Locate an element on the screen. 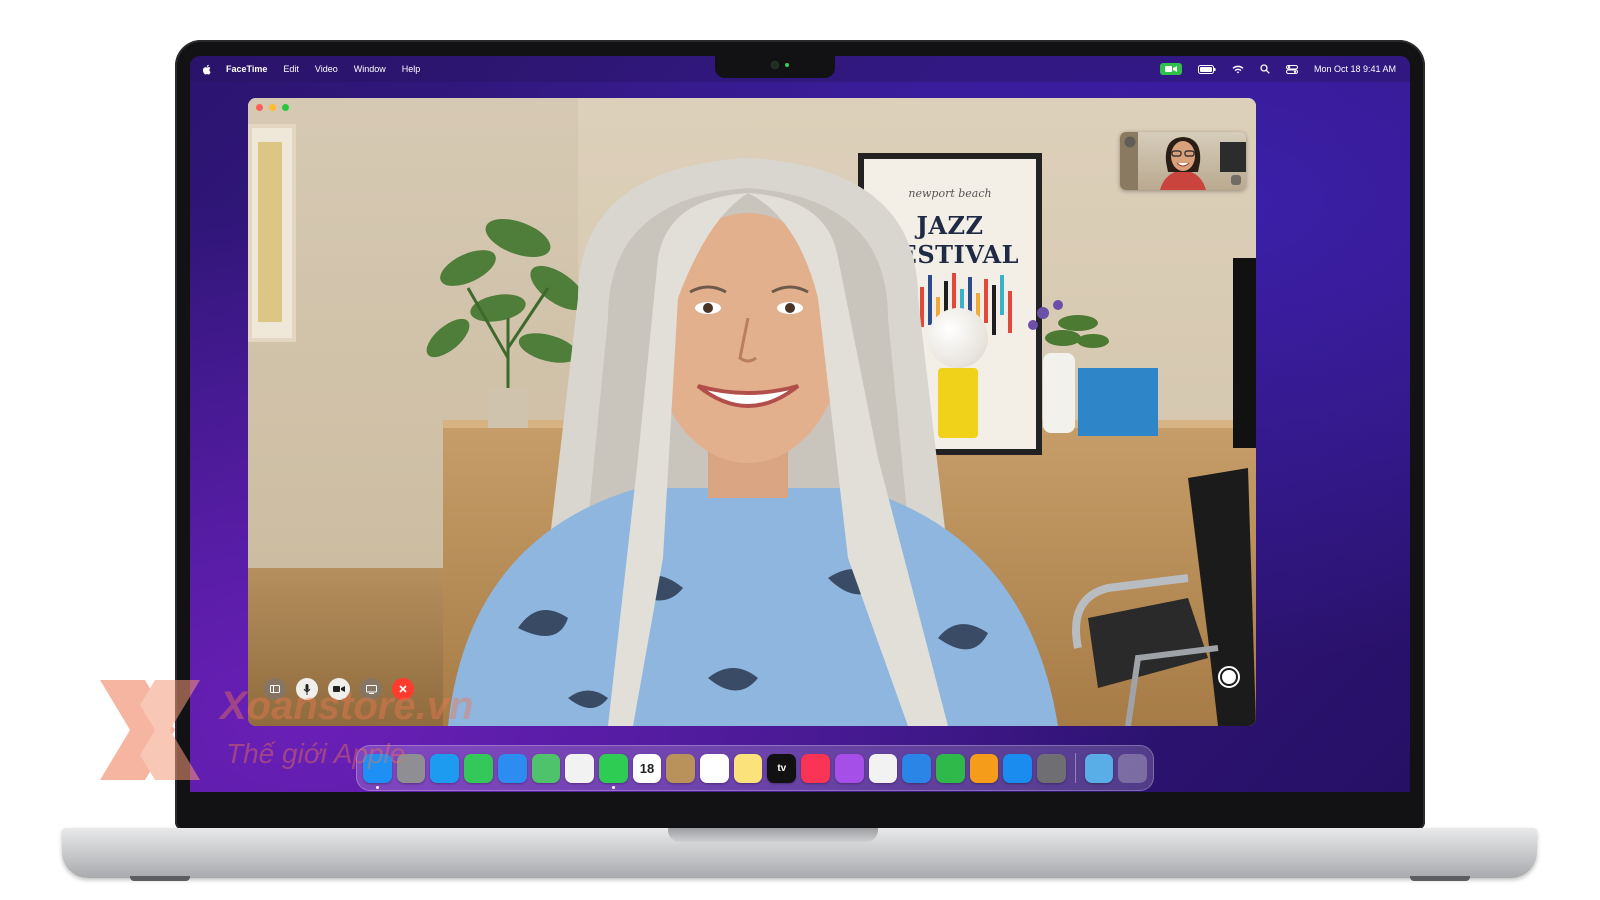  xoanstore-logo-icon is located at coordinates (150, 730).